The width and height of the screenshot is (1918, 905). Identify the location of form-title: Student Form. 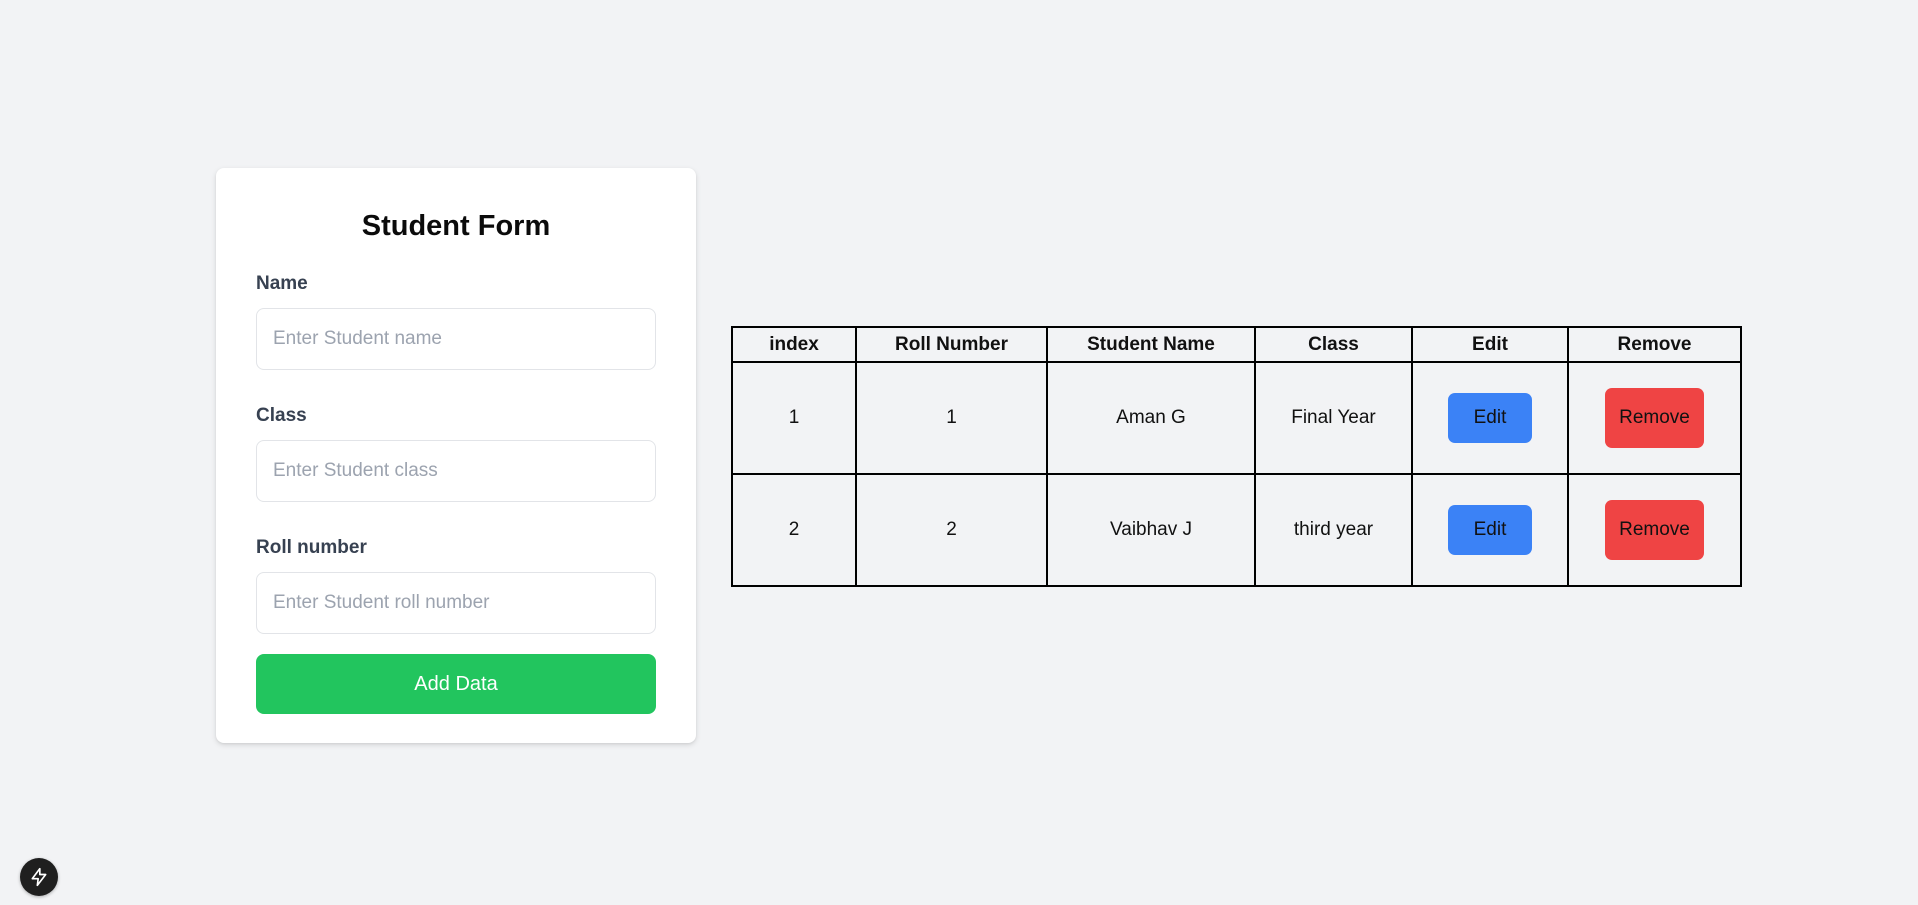
(456, 226).